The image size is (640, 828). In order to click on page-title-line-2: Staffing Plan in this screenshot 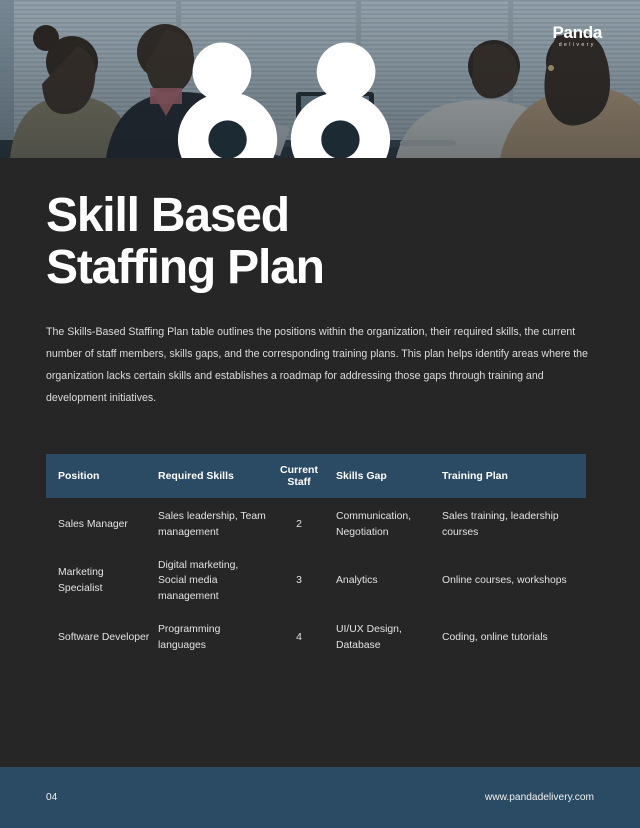, I will do `click(185, 268)`.